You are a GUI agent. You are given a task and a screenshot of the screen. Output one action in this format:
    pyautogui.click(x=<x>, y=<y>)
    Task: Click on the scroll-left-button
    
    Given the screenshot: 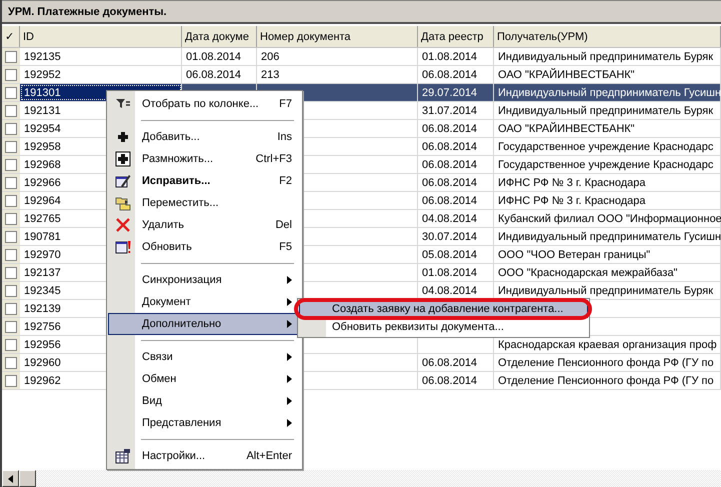 What is the action you would take?
    pyautogui.click(x=10, y=478)
    